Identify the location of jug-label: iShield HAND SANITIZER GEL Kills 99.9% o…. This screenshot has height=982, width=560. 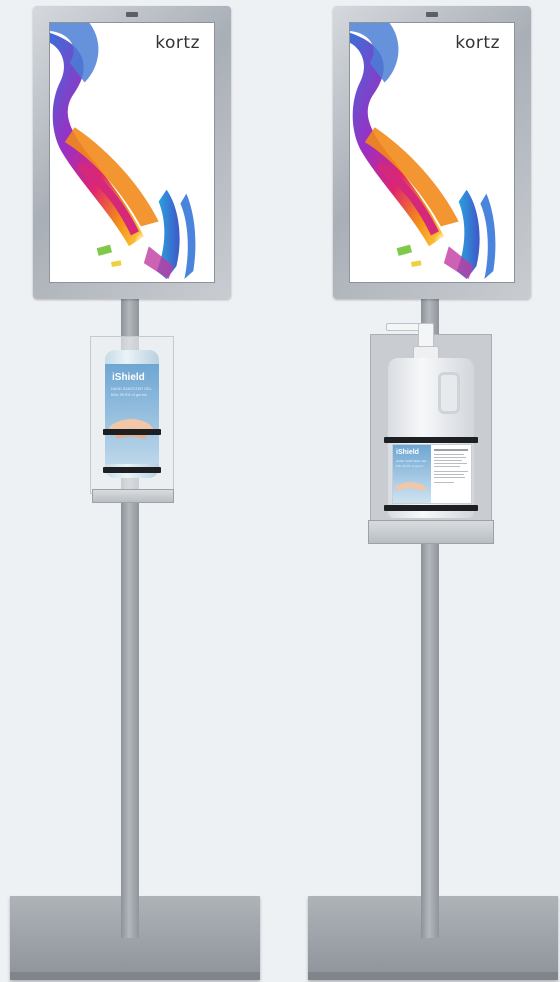
(432, 474).